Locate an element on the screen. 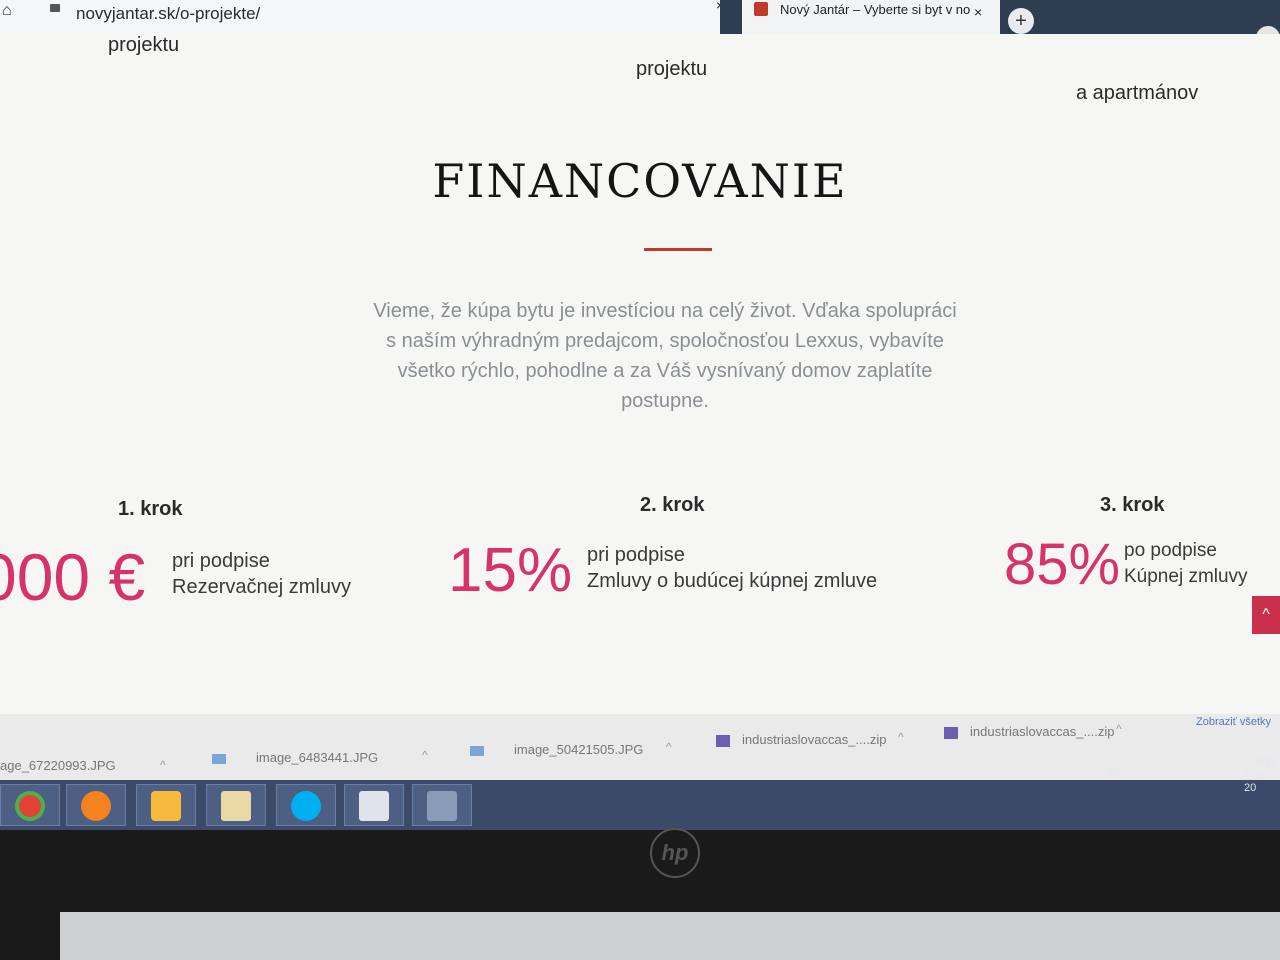 The height and width of the screenshot is (960, 1280). home-icon: ⌂ is located at coordinates (7, 11).